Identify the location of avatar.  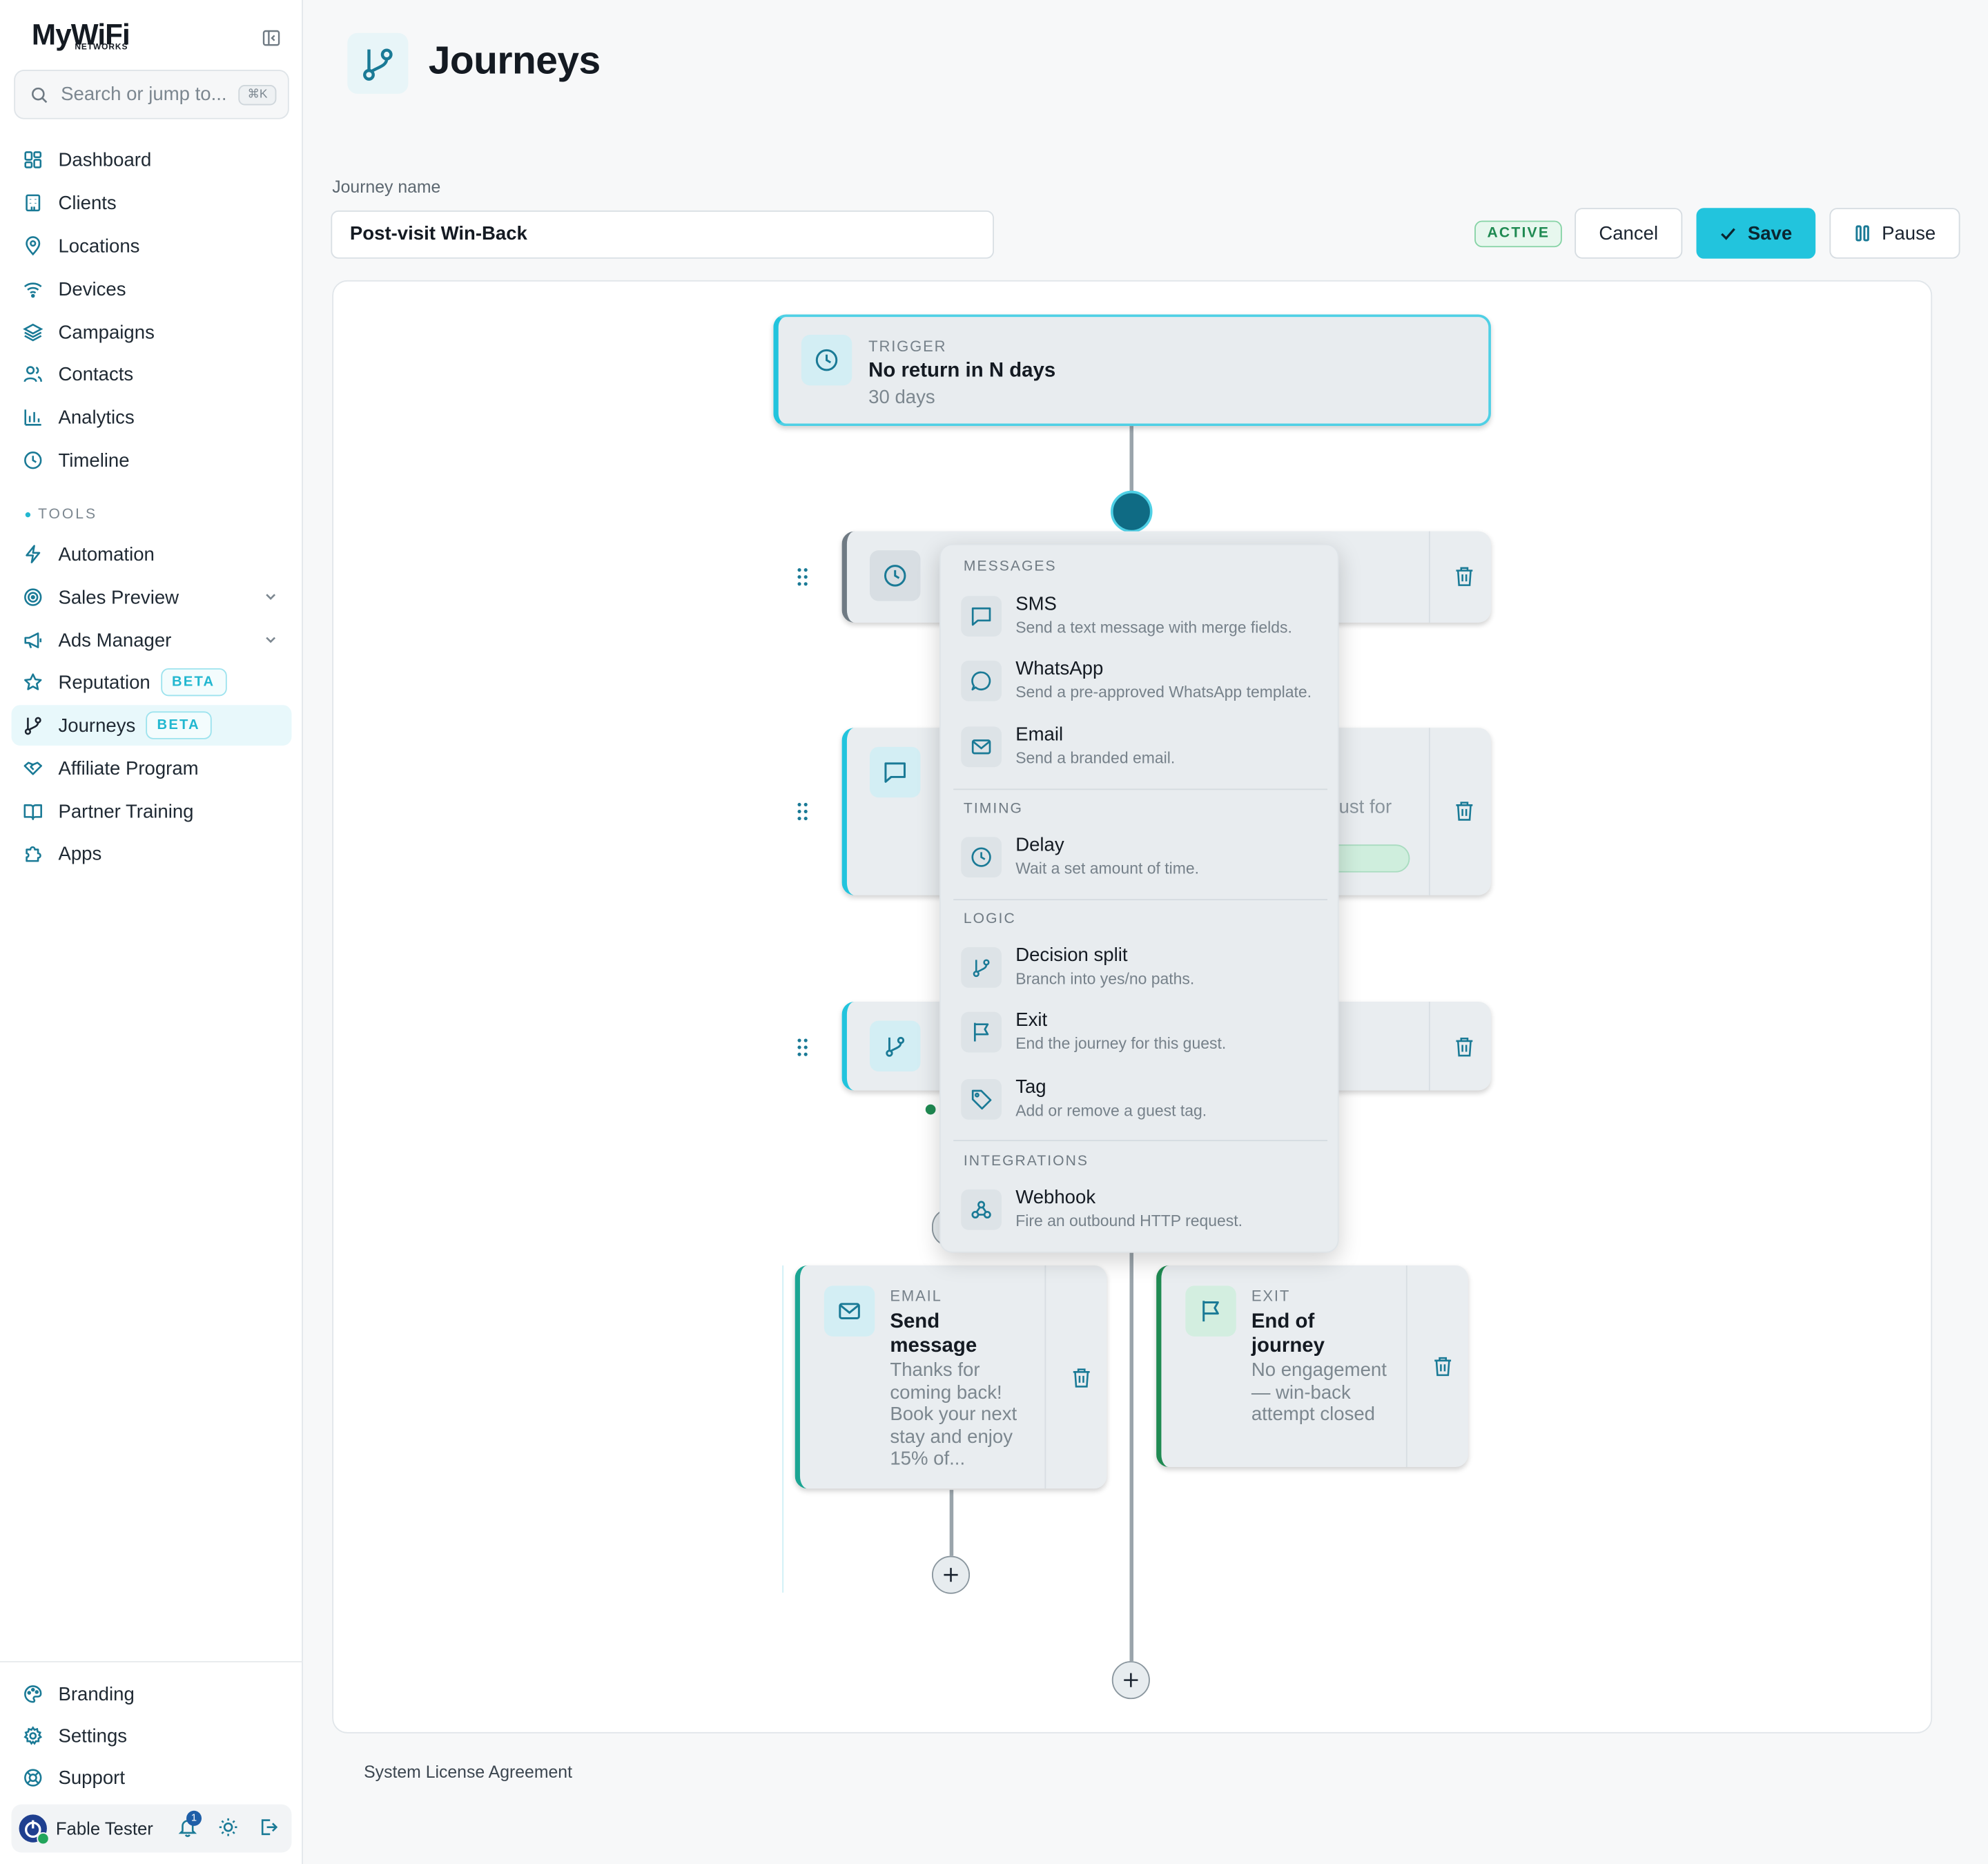
(34, 1830).